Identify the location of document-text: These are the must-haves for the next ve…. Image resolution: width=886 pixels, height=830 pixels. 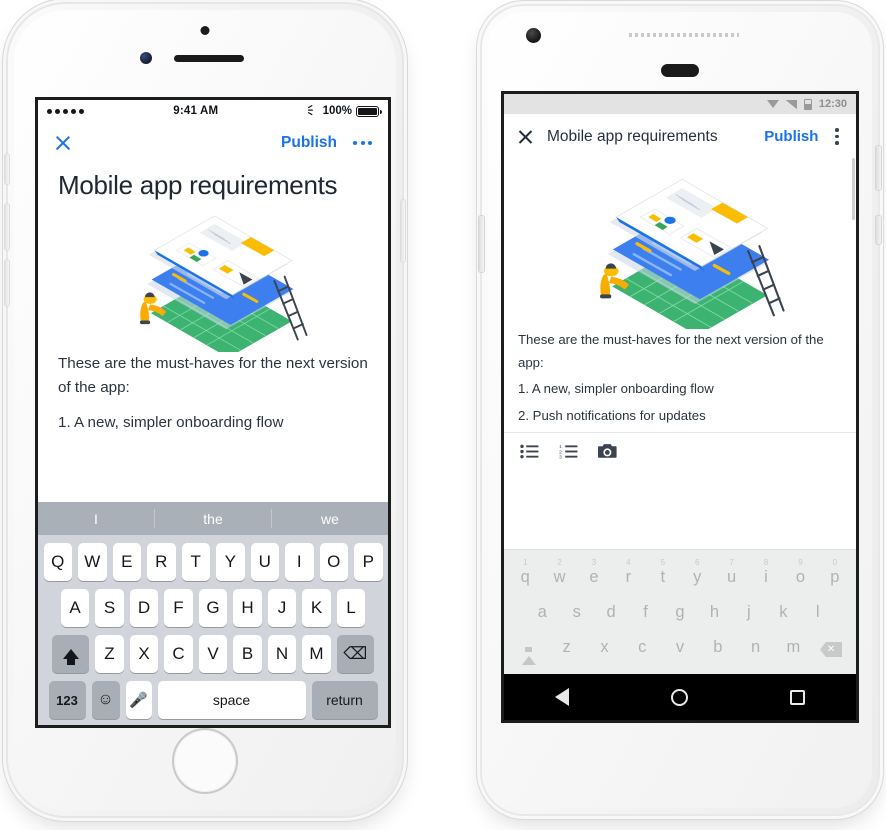
(680, 378).